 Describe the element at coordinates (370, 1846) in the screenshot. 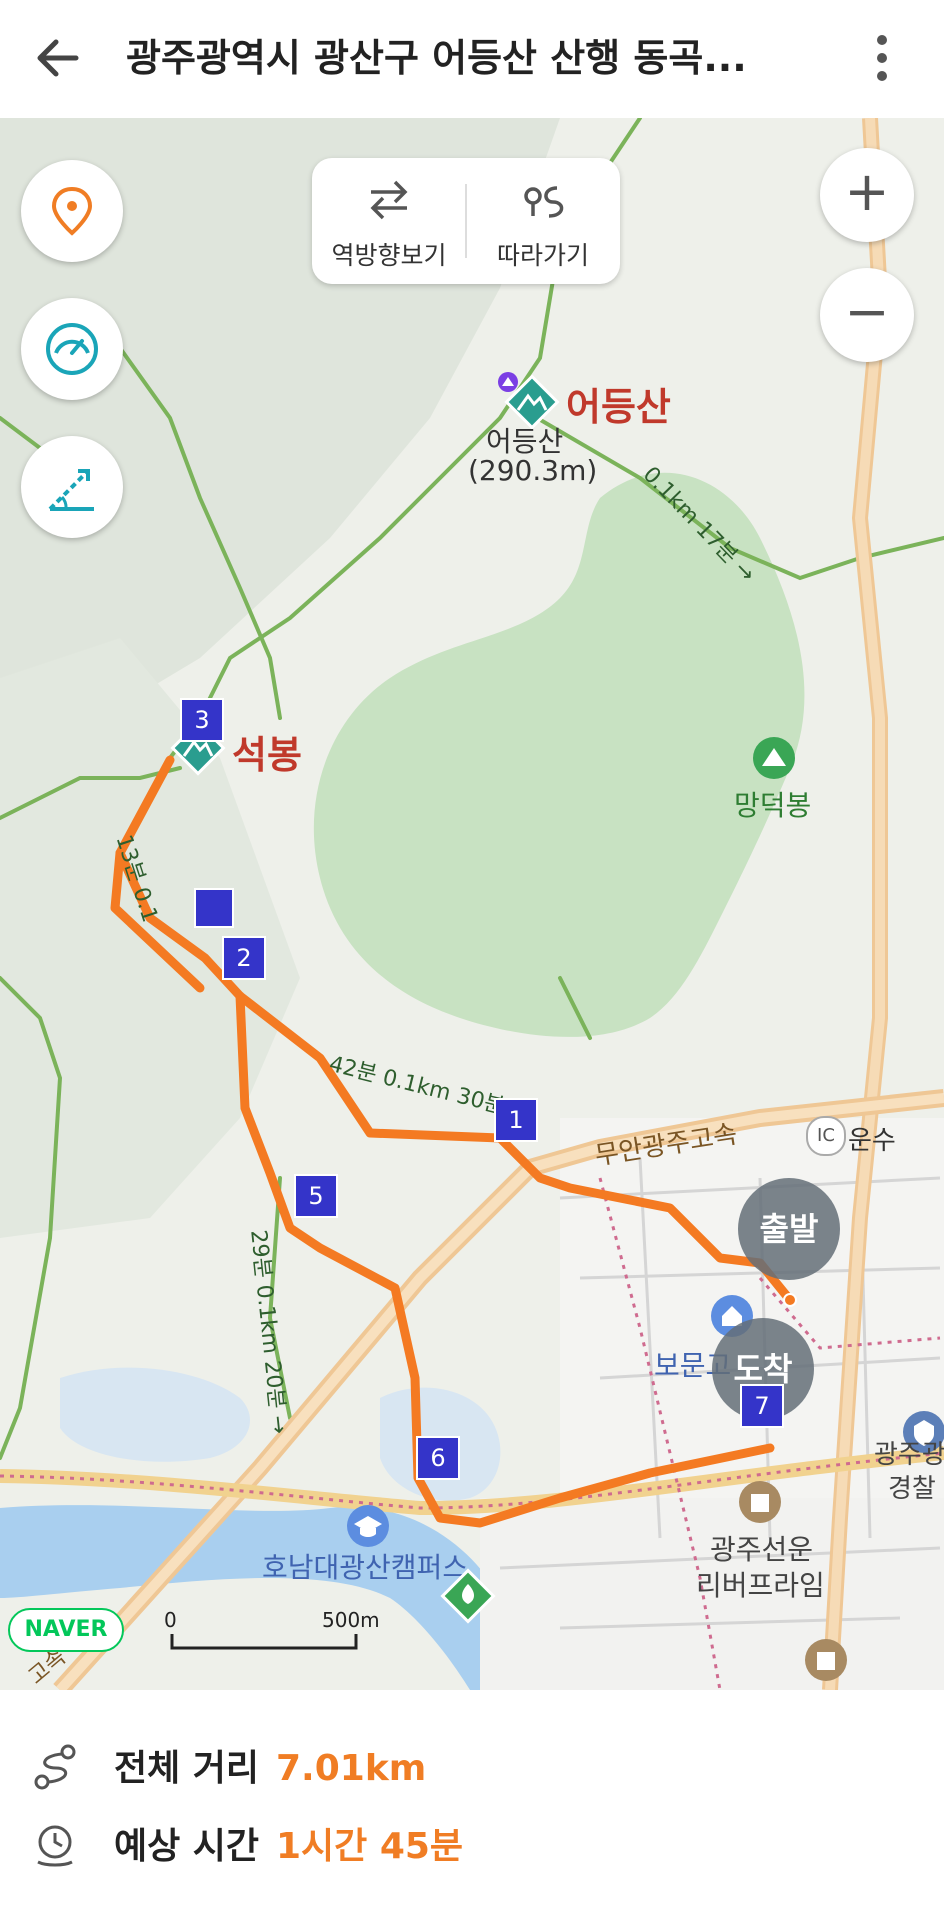

I see `time-value: 1시간 45분` at that location.